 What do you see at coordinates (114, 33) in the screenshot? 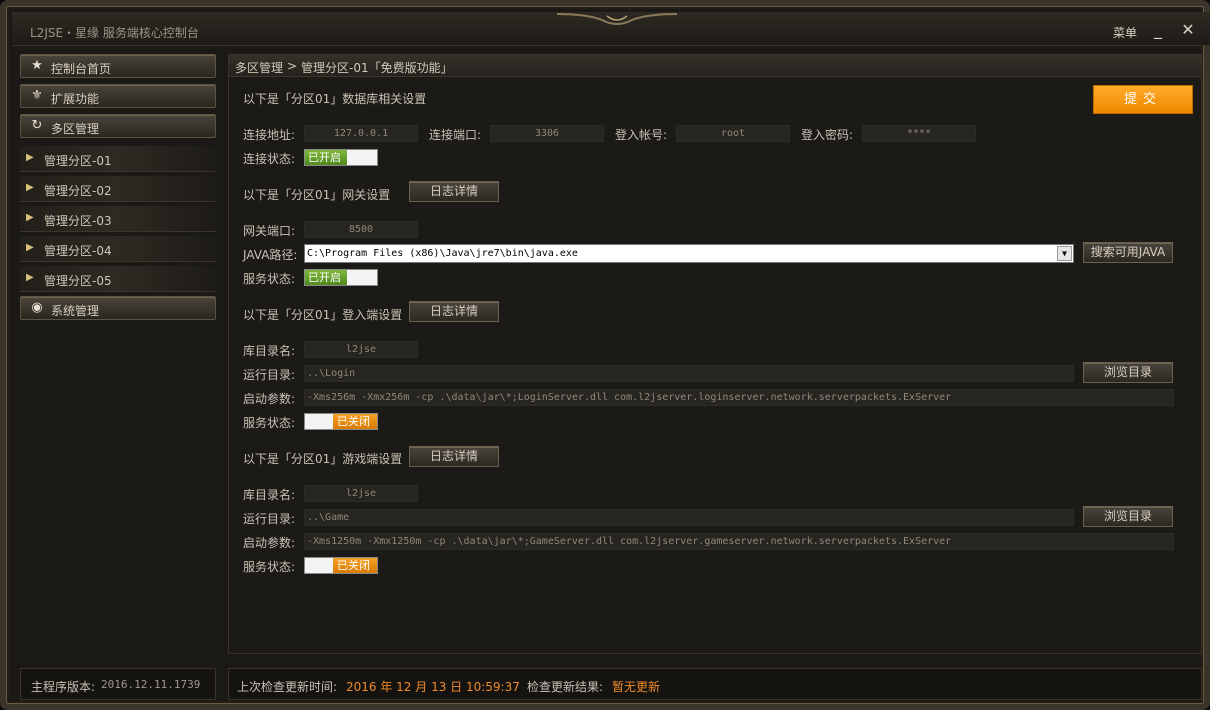
I see `app-title: L2JSE・星缘 服务端核心控制台` at bounding box center [114, 33].